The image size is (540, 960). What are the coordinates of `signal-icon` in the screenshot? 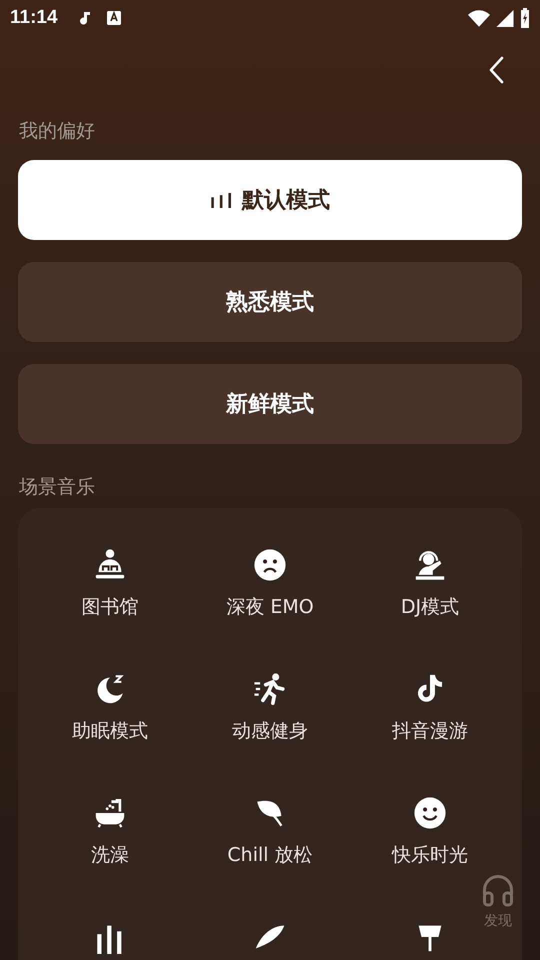 It's located at (505, 18).